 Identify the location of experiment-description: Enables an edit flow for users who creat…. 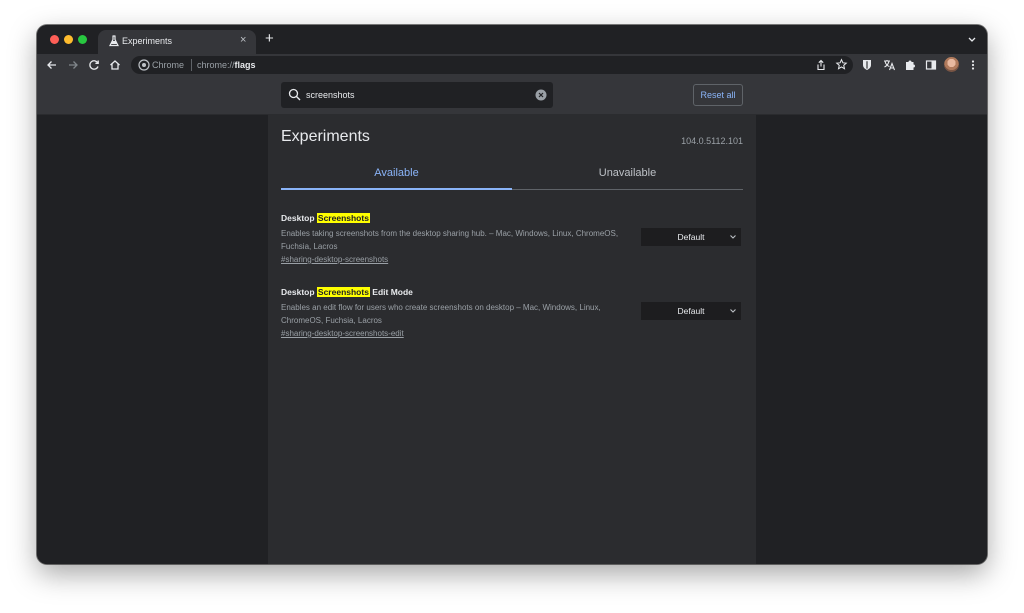
(441, 314).